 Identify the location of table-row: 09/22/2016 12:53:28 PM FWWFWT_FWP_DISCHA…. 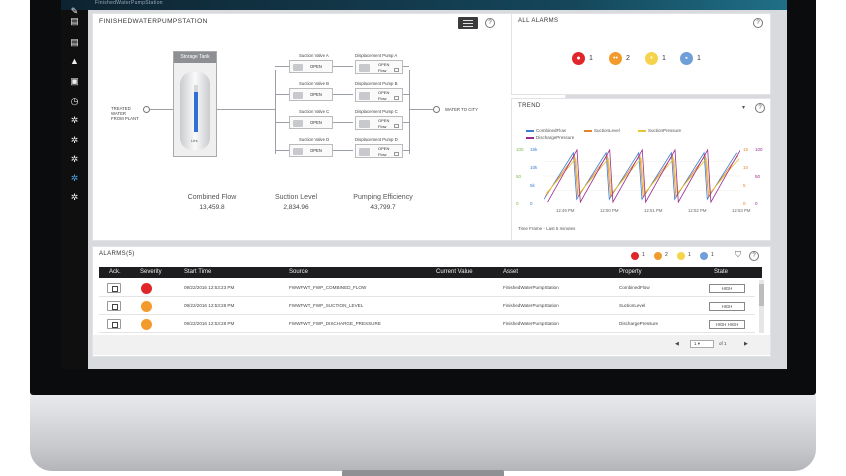
(427, 324).